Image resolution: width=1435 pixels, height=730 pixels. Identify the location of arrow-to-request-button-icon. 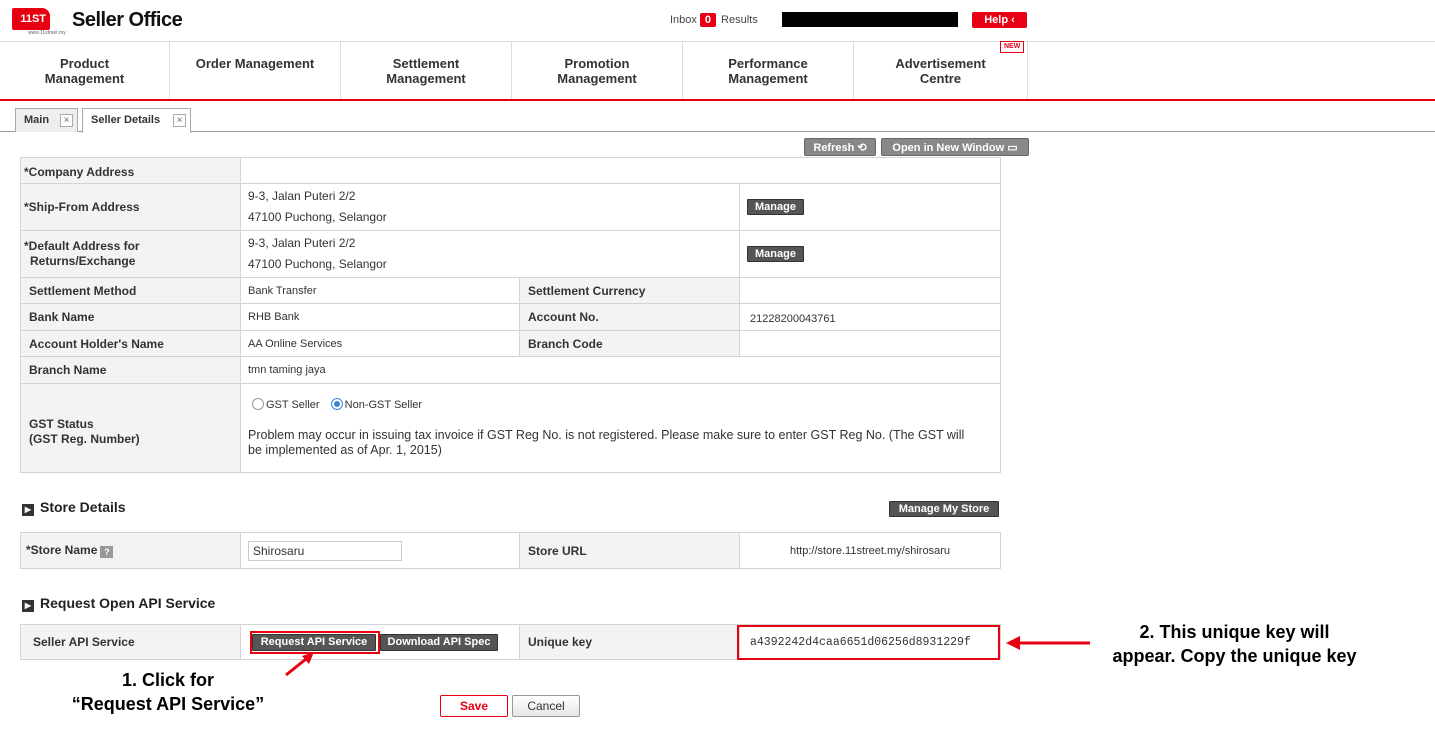
(299, 664).